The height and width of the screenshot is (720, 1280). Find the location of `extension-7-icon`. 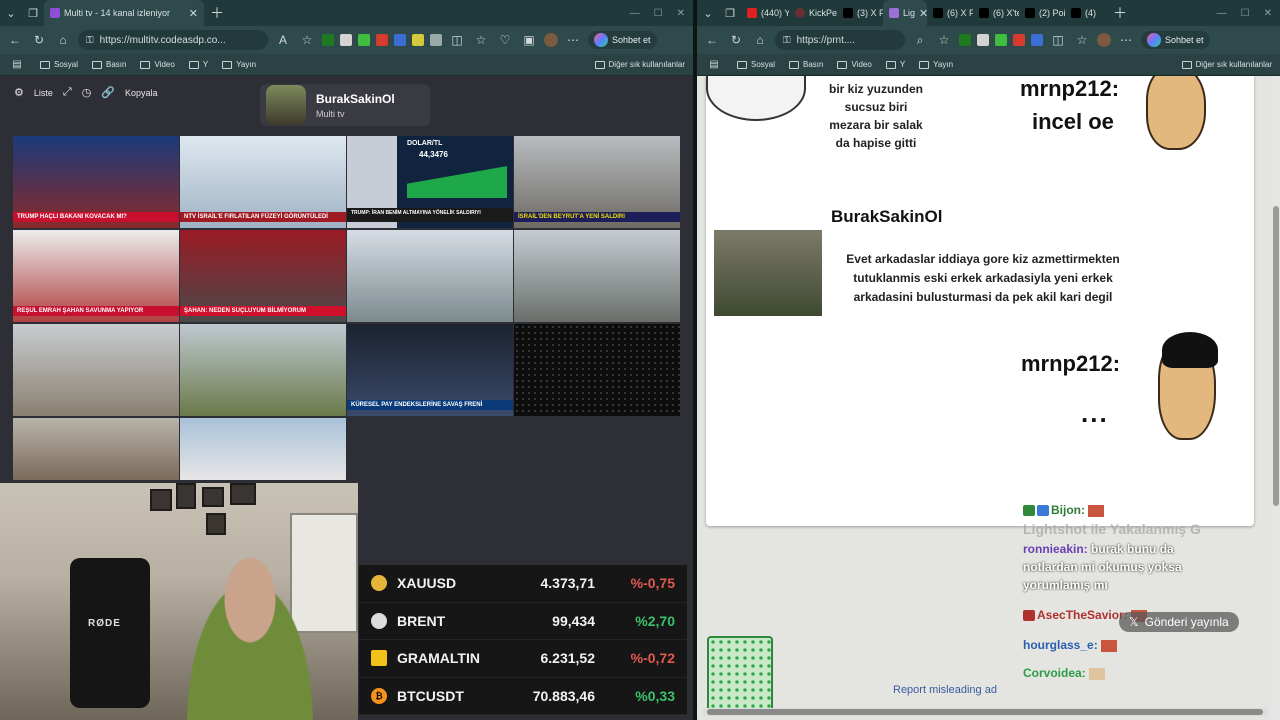

extension-7-icon is located at coordinates (436, 40).